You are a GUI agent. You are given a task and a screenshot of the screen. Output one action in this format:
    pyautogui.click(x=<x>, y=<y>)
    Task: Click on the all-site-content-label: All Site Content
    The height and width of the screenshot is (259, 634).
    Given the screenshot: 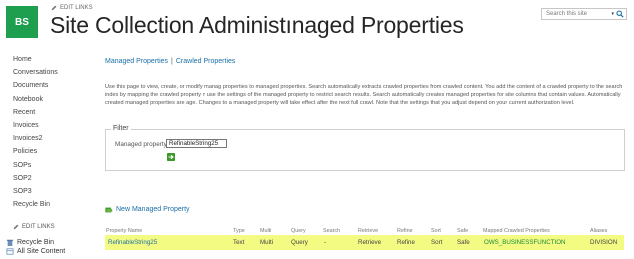 What is the action you would take?
    pyautogui.click(x=41, y=251)
    